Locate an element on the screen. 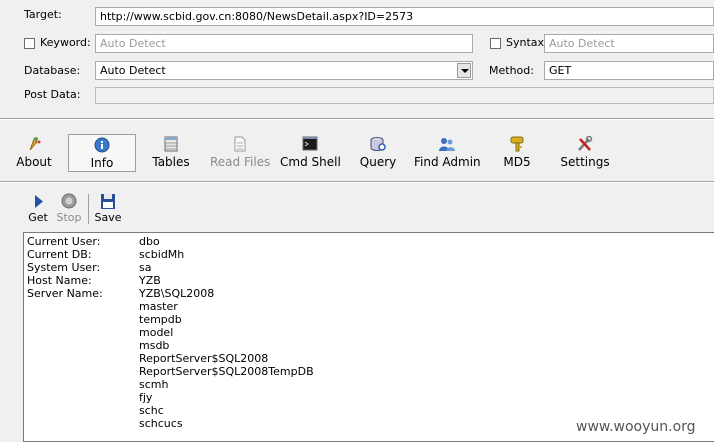  toolbar-divider is located at coordinates (88, 209).